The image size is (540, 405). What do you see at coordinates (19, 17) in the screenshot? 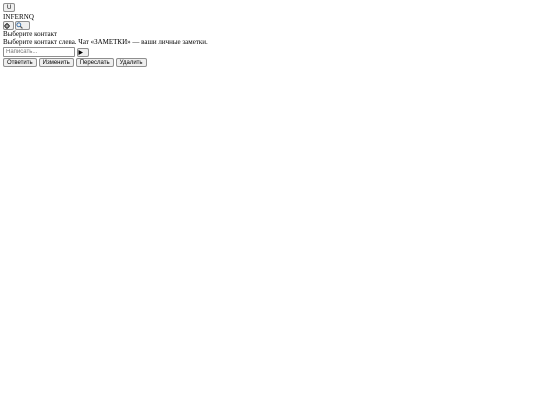
I see `app-brand: INFERNQ` at bounding box center [19, 17].